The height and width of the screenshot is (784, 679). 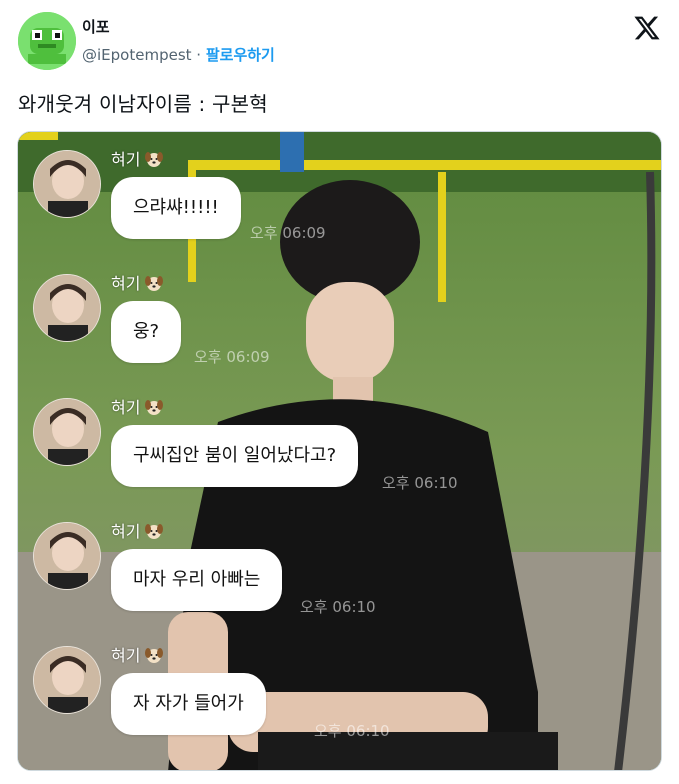 What do you see at coordinates (340, 41) in the screenshot?
I see `tweet-header: 이포 @iEpotempest · 팔로우하기` at bounding box center [340, 41].